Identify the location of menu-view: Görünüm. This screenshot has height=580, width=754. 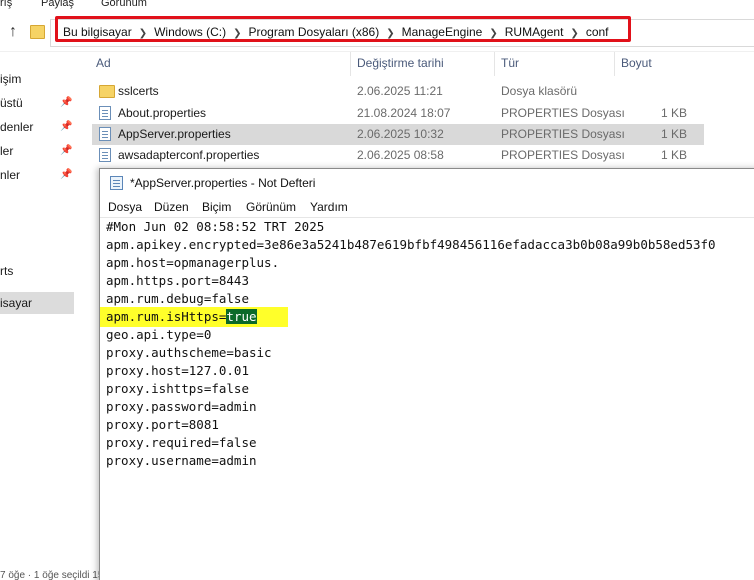
(271, 207).